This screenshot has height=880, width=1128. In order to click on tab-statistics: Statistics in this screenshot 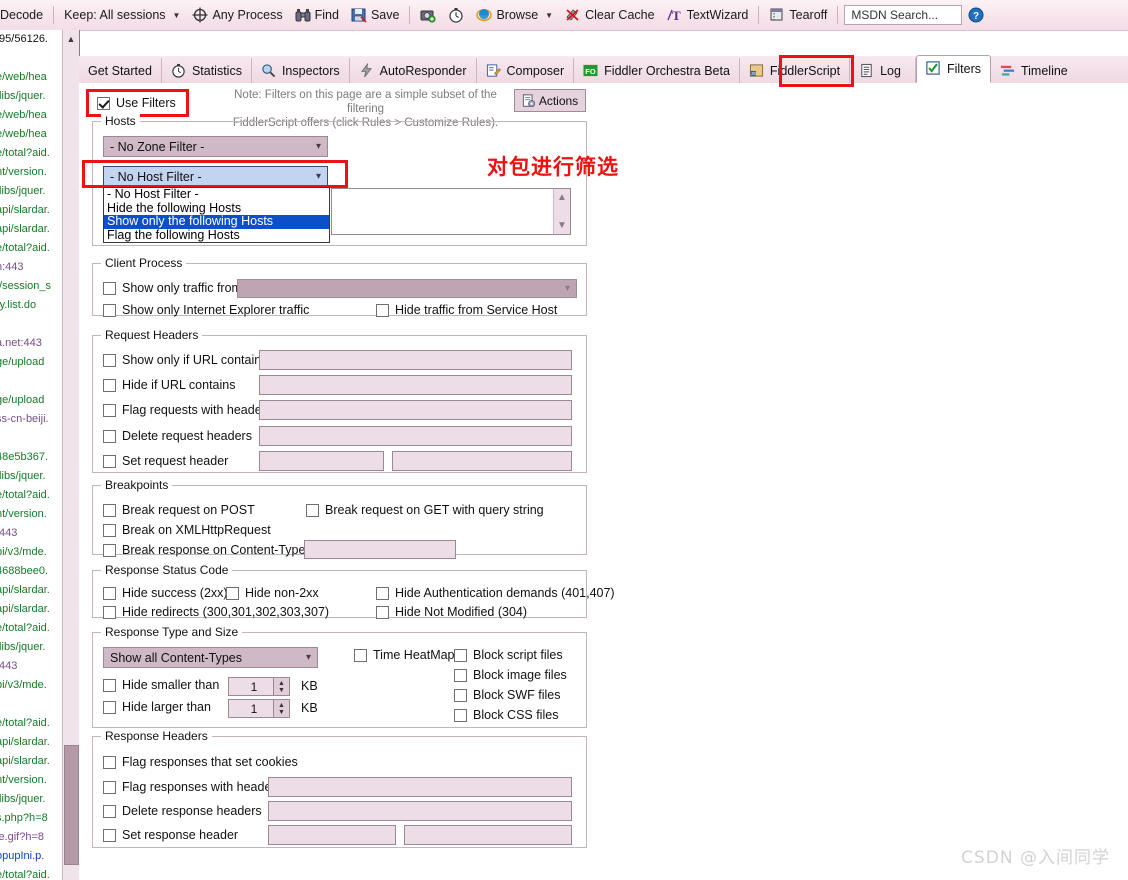, I will do `click(207, 70)`.